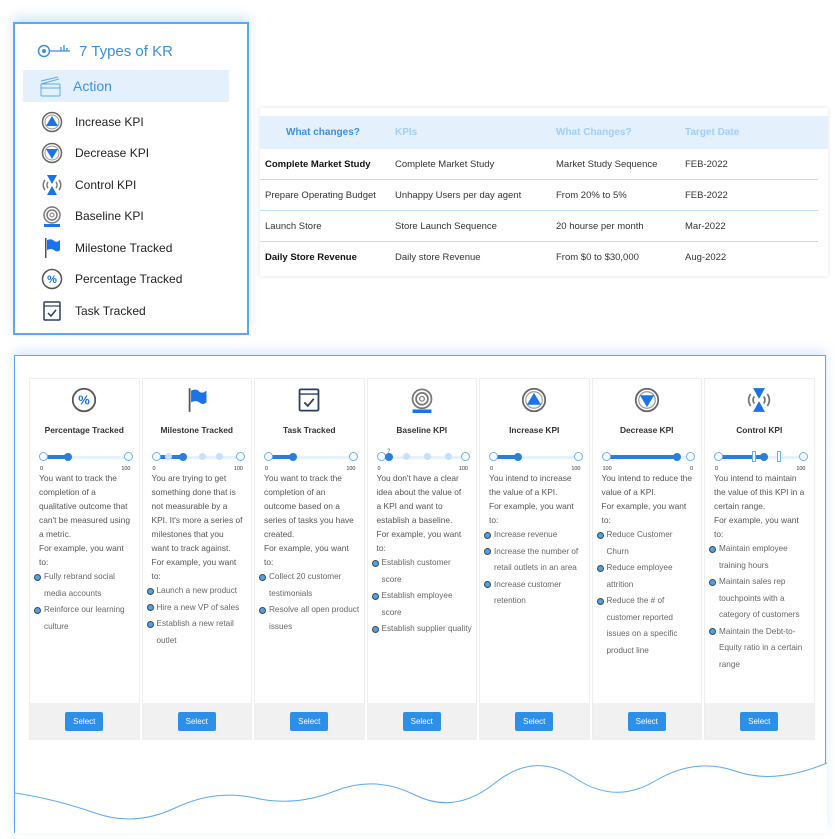  Describe the element at coordinates (131, 311) in the screenshot. I see `menu-item: Task Tracked` at that location.